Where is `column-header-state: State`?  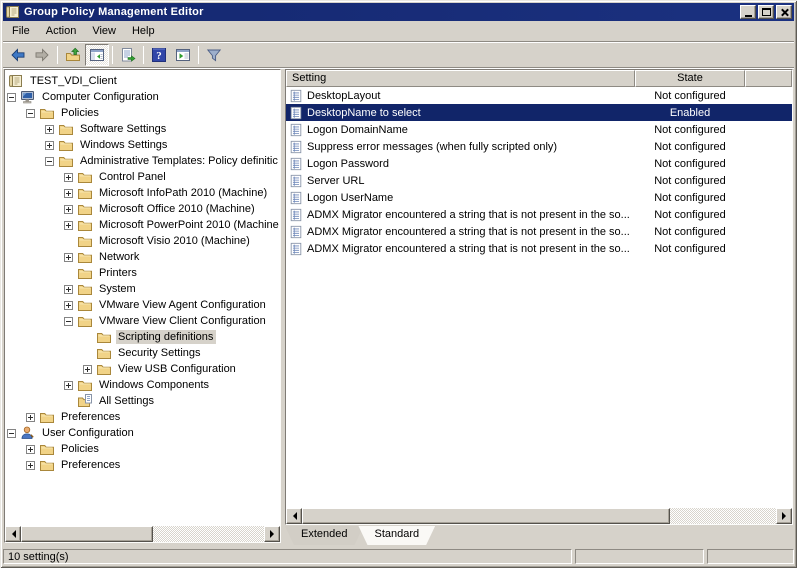
column-header-state: State is located at coordinates (690, 78).